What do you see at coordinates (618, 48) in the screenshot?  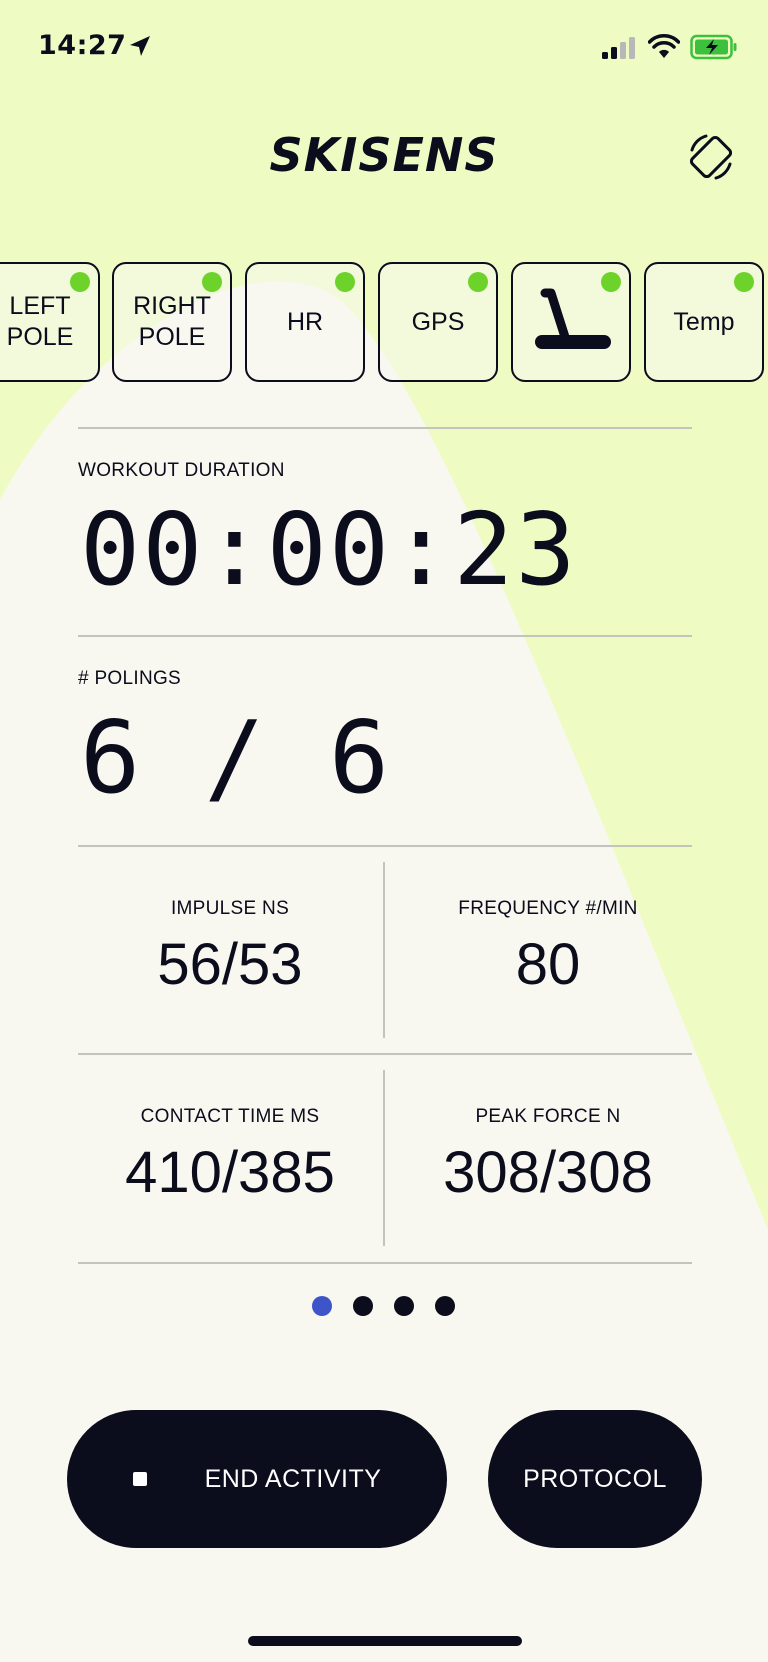 I see `cellular-signal-icon` at bounding box center [618, 48].